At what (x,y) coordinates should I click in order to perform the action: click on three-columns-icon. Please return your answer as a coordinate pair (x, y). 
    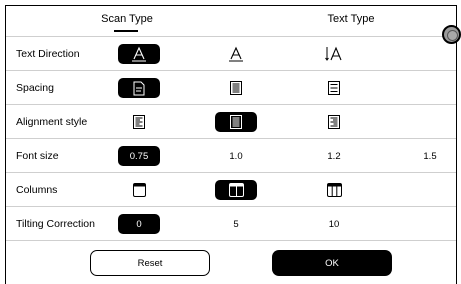
    Looking at the image, I should click on (334, 190).